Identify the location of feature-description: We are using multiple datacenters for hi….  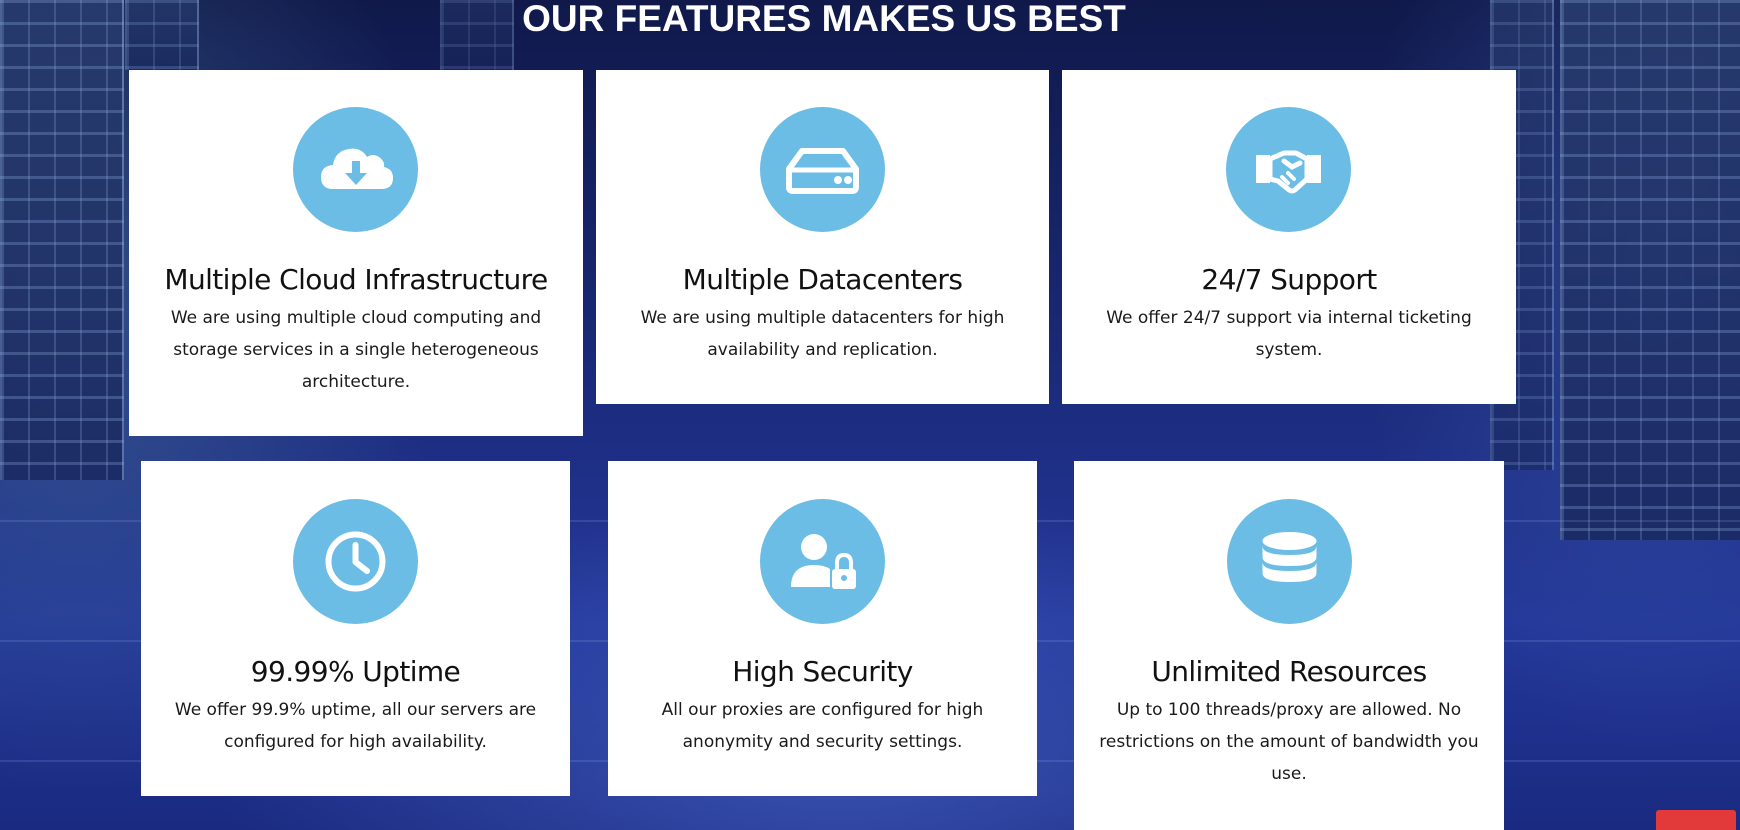
(822, 334).